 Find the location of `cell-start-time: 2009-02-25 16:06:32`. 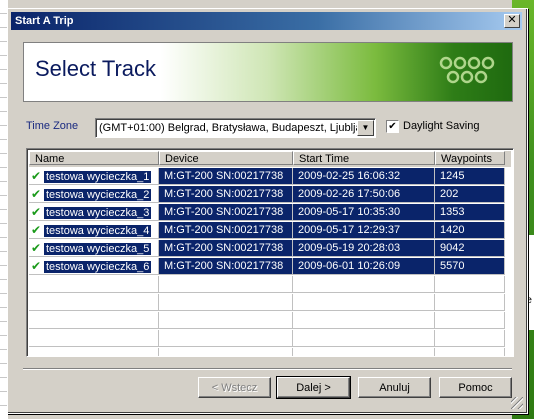

cell-start-time: 2009-02-25 16:06:32 is located at coordinates (364, 176).